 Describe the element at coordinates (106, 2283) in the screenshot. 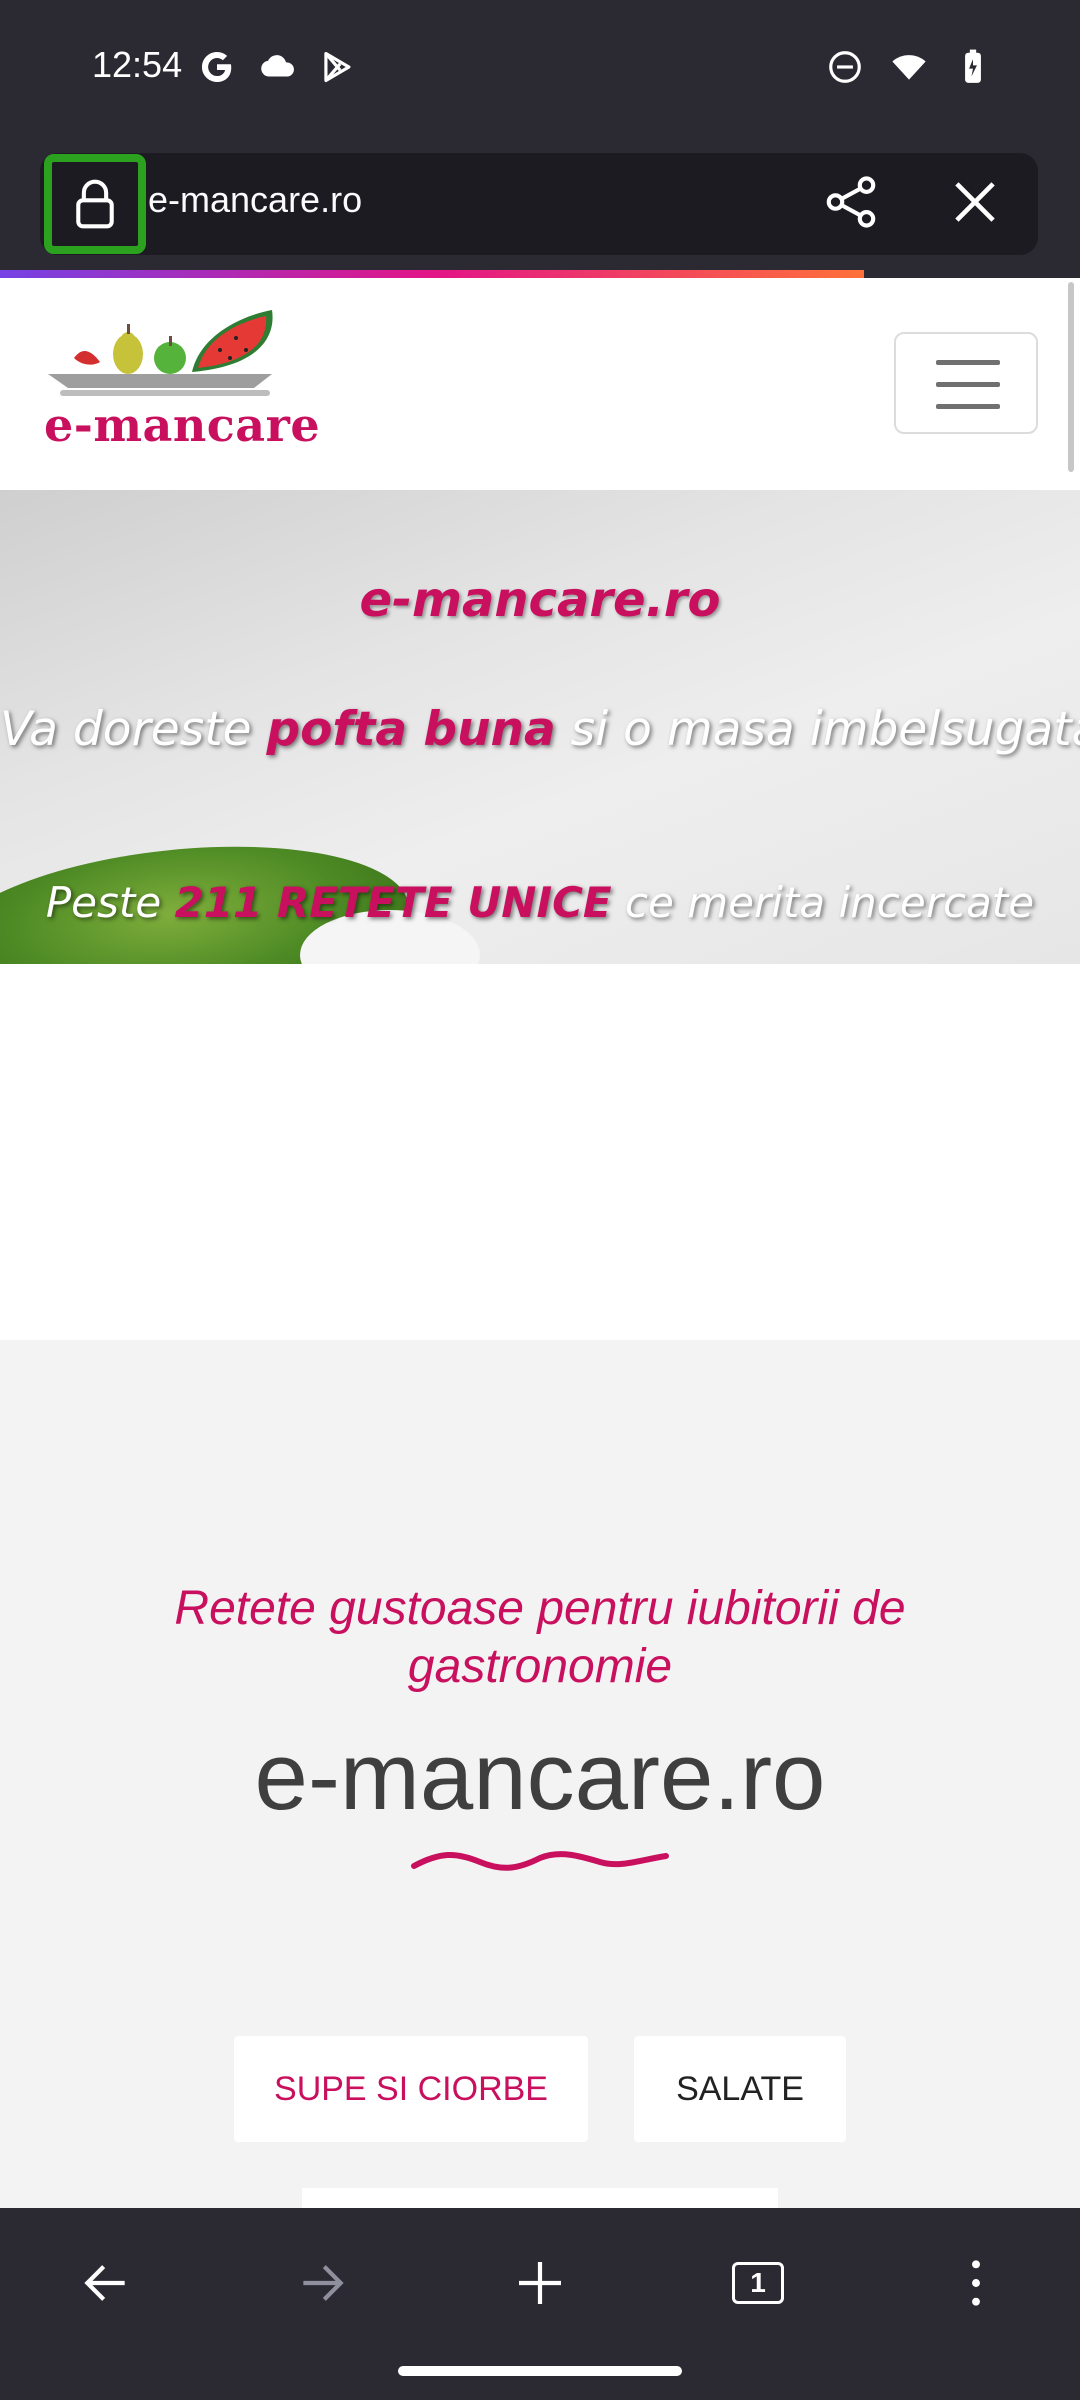

I see `back-arrow-icon` at that location.